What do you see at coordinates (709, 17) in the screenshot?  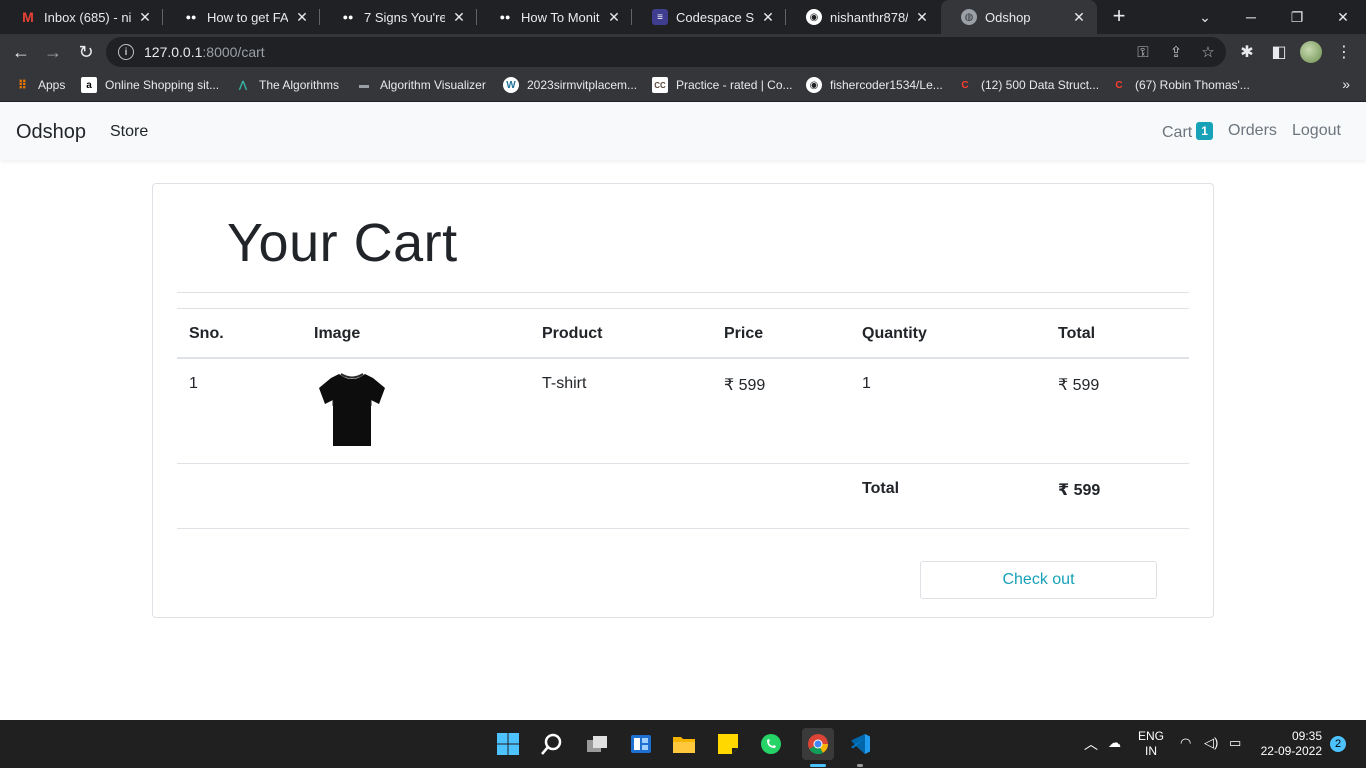 I see `browser-tab-codespace: ≡ Codespace Snipp ✕` at bounding box center [709, 17].